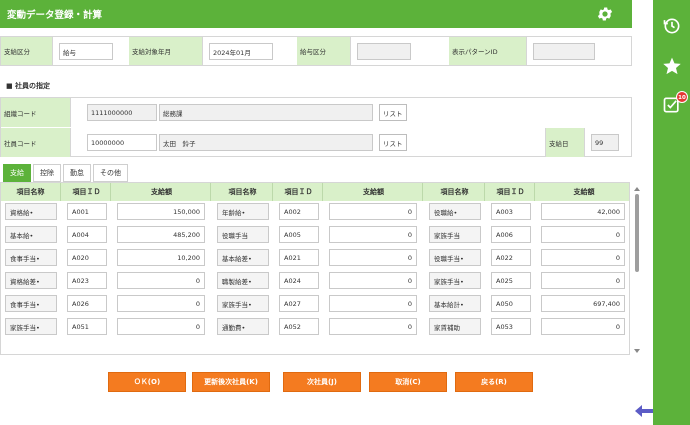 This screenshot has height=425, width=690. Describe the element at coordinates (393, 112) in the screenshot. I see `dept-list-button: リスト` at that location.